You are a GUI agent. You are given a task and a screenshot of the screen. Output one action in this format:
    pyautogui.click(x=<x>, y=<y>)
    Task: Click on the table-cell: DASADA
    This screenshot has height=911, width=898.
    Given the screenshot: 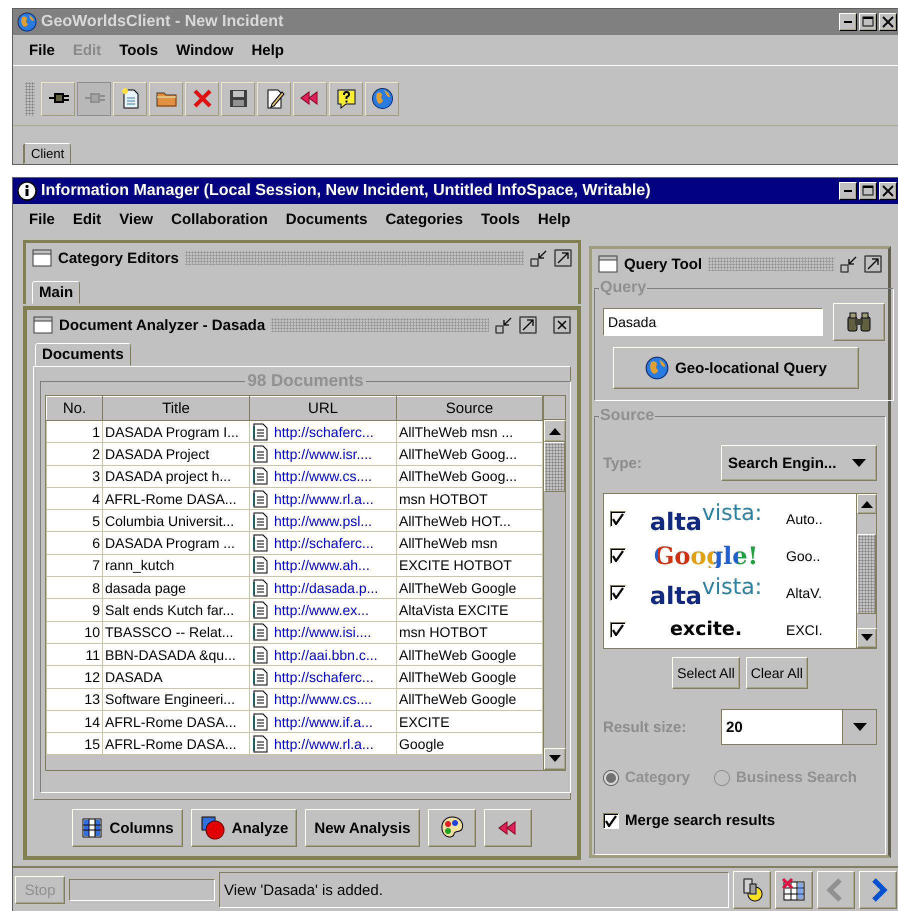 What is the action you would take?
    pyautogui.click(x=176, y=677)
    